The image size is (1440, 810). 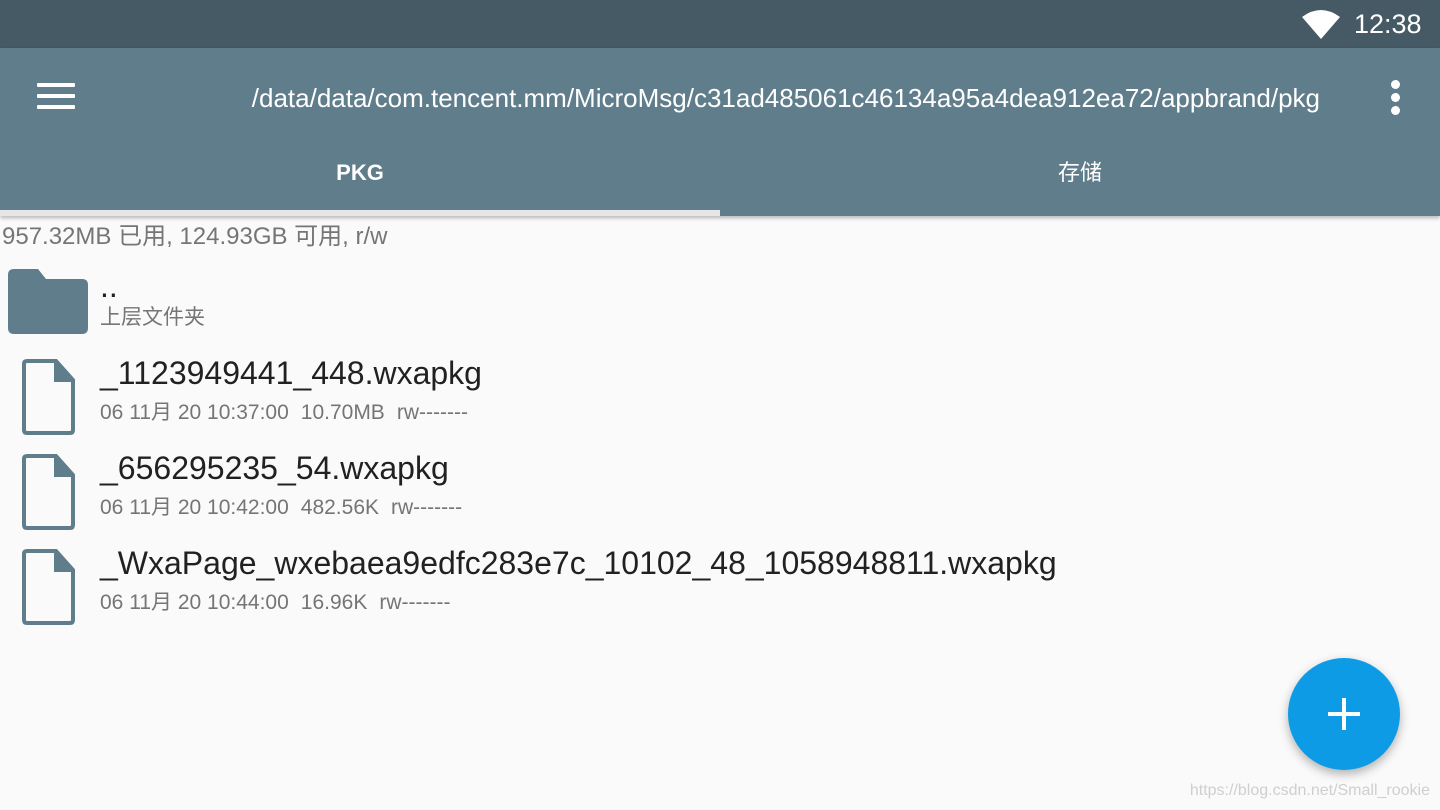 What do you see at coordinates (194, 507) in the screenshot?
I see `file-date: 06 11月 20 10:42:00` at bounding box center [194, 507].